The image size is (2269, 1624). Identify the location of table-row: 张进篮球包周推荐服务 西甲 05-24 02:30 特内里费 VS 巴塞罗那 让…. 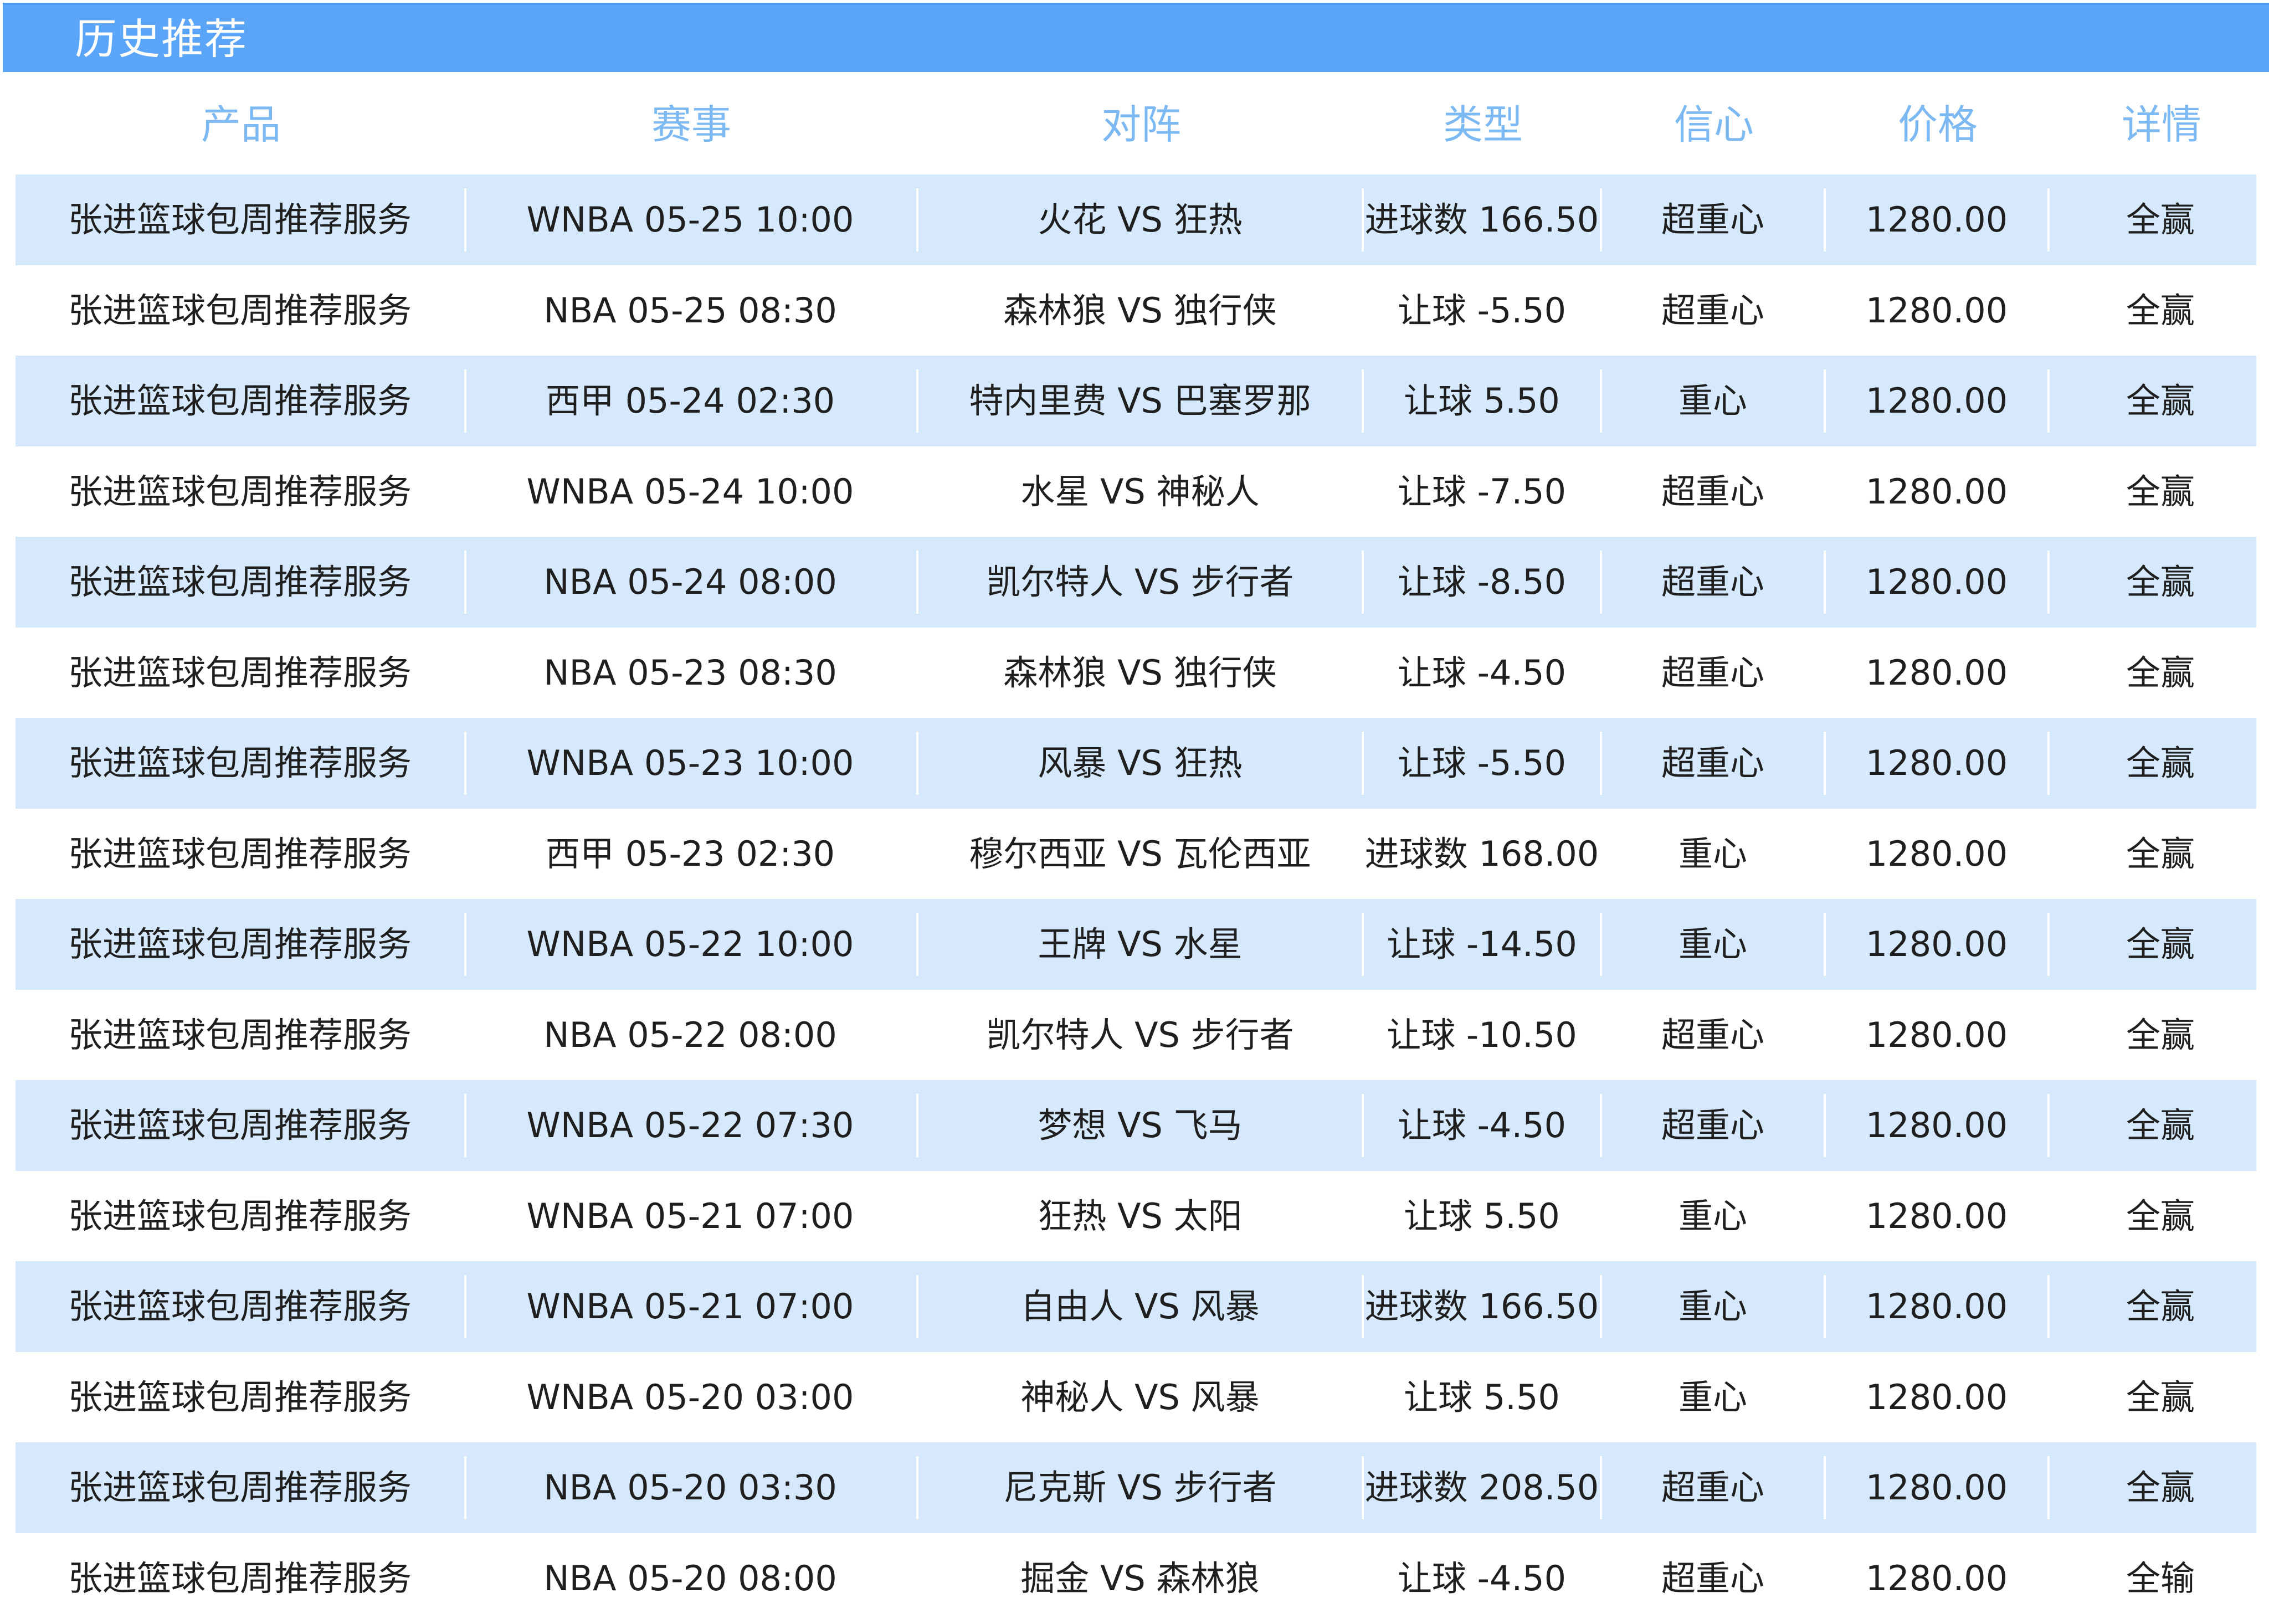
(1136, 401).